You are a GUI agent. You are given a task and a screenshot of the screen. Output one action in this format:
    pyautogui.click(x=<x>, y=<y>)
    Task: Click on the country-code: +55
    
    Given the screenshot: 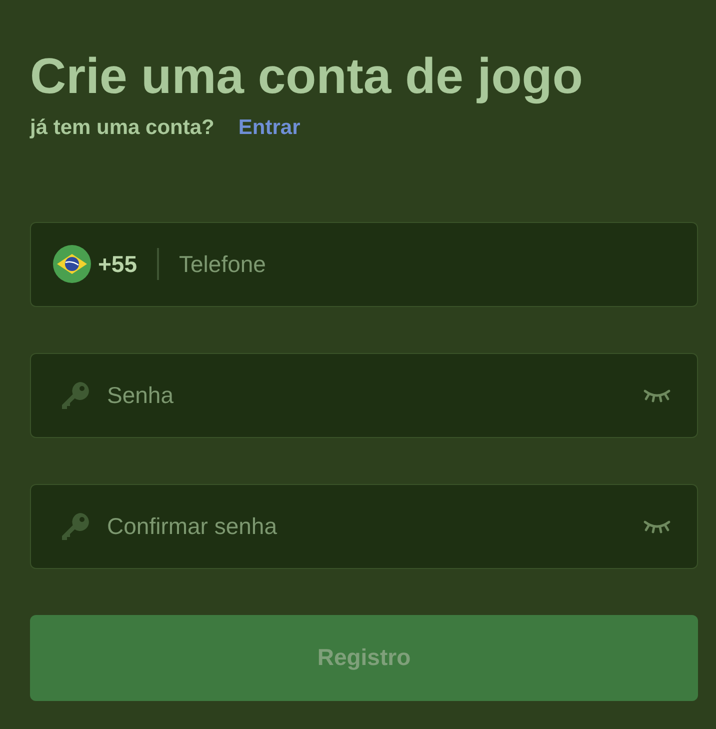 What is the action you would take?
    pyautogui.click(x=118, y=264)
    